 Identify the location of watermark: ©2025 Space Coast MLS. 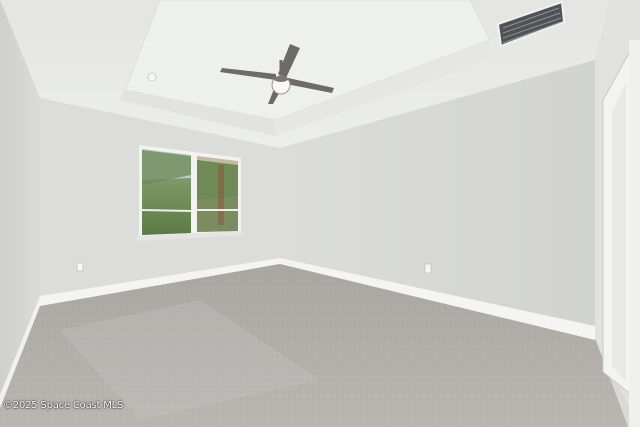
(63, 405).